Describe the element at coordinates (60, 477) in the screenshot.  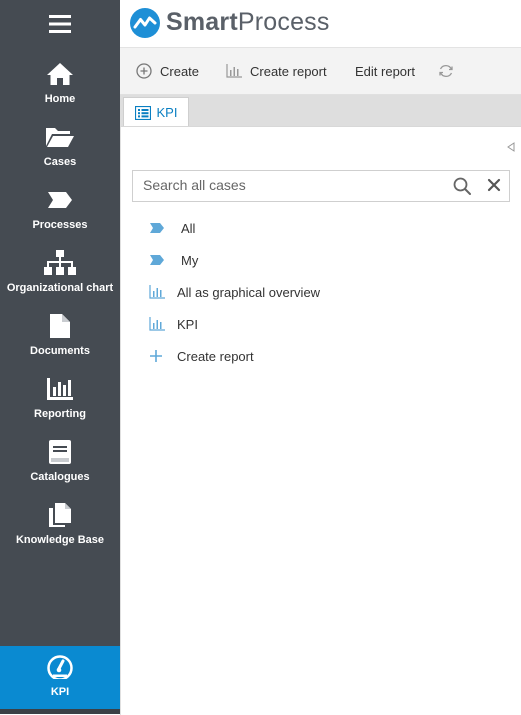
I see `sidebar-item-label: Catalogues` at that location.